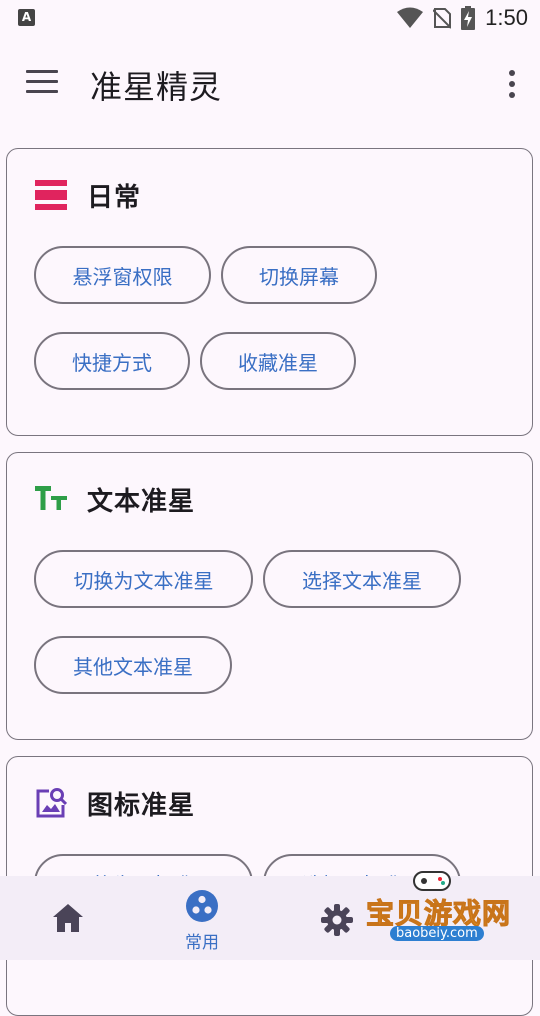 This screenshot has height=1016, width=540. I want to click on home-icon, so click(68, 918).